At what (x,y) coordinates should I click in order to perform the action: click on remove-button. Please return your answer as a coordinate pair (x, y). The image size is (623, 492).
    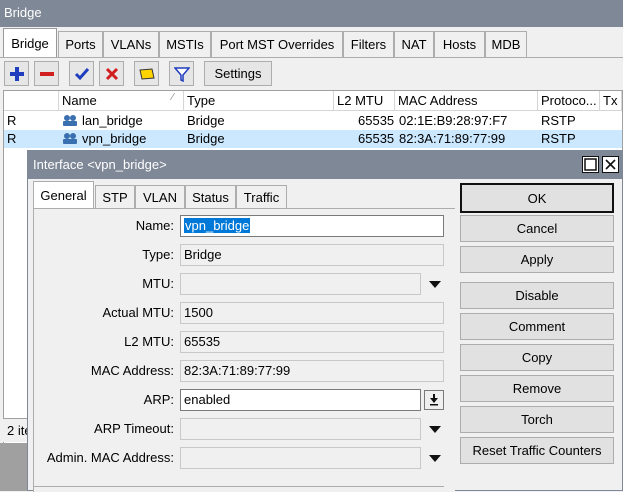
    Looking at the image, I should click on (46, 73).